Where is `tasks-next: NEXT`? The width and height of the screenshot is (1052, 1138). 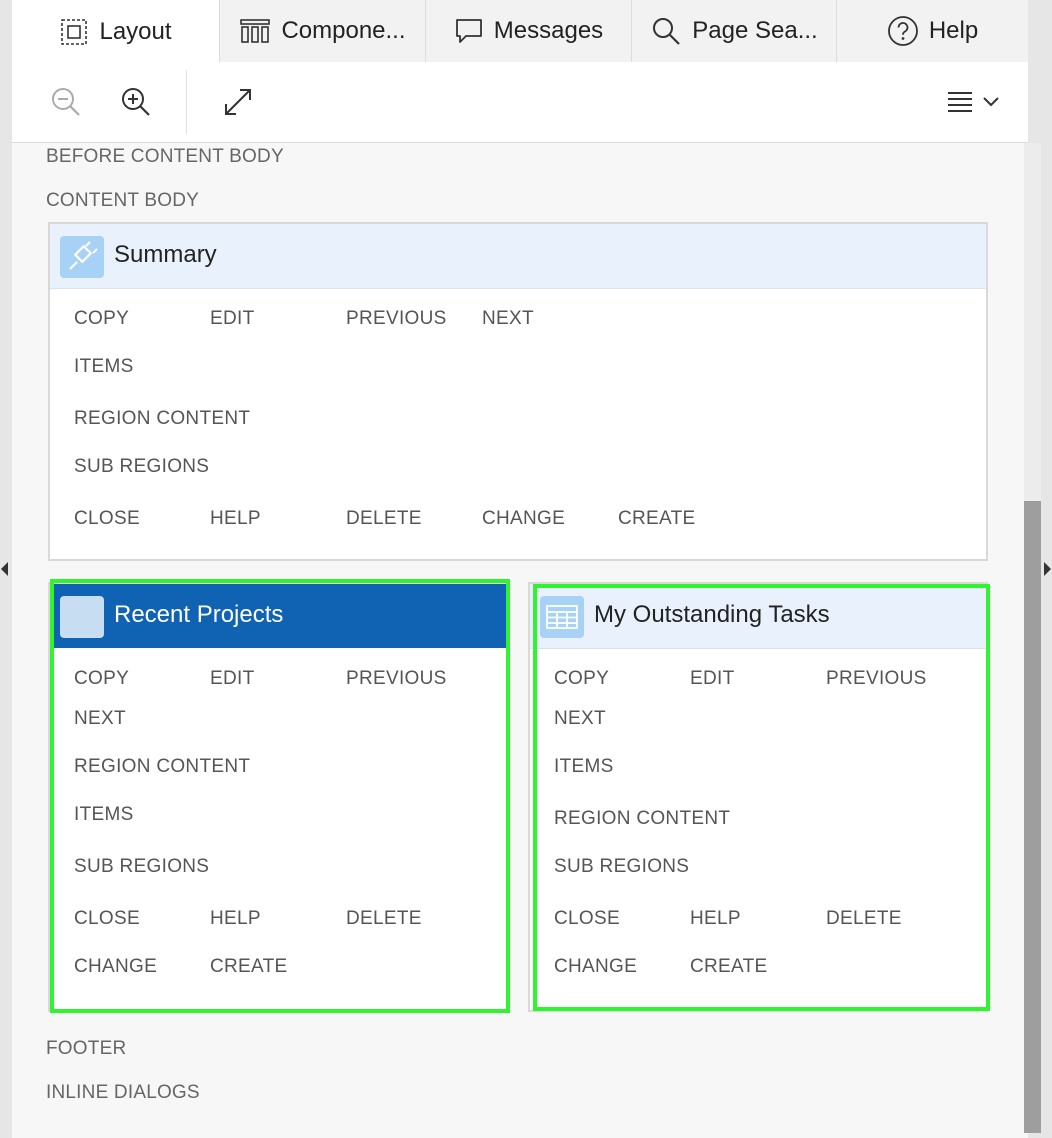
tasks-next: NEXT is located at coordinates (580, 719).